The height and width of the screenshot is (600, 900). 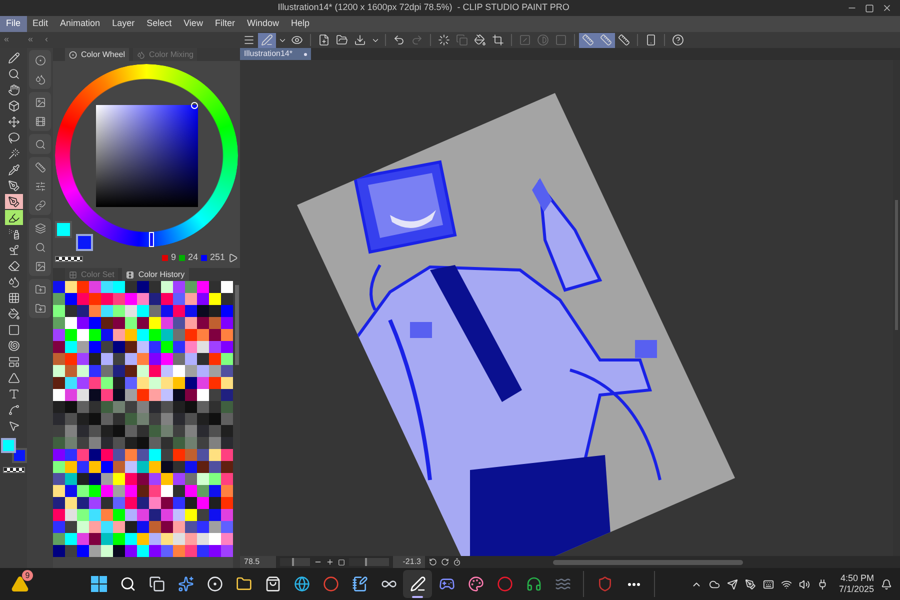 What do you see at coordinates (409, 562) in the screenshot?
I see `rotation-field: -21.3` at bounding box center [409, 562].